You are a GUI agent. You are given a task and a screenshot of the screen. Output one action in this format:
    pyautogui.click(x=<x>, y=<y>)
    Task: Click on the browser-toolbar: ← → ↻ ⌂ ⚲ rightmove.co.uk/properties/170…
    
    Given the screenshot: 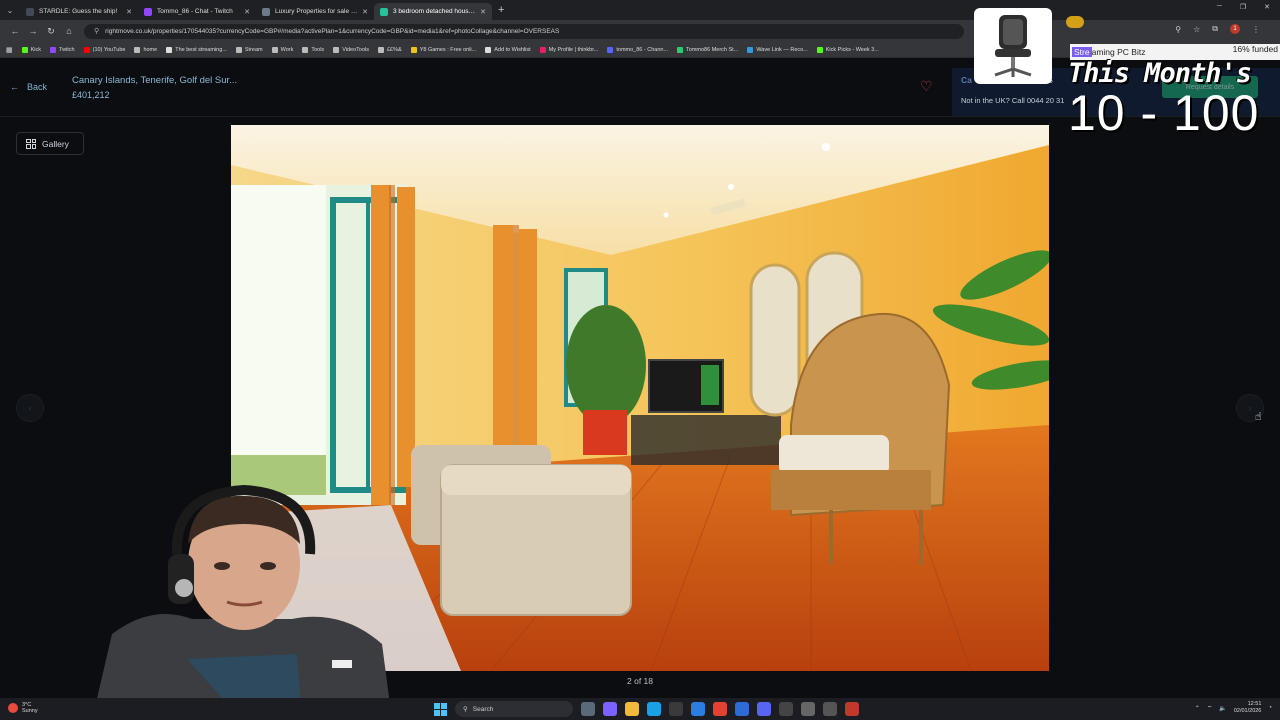 What is the action you would take?
    pyautogui.click(x=640, y=31)
    